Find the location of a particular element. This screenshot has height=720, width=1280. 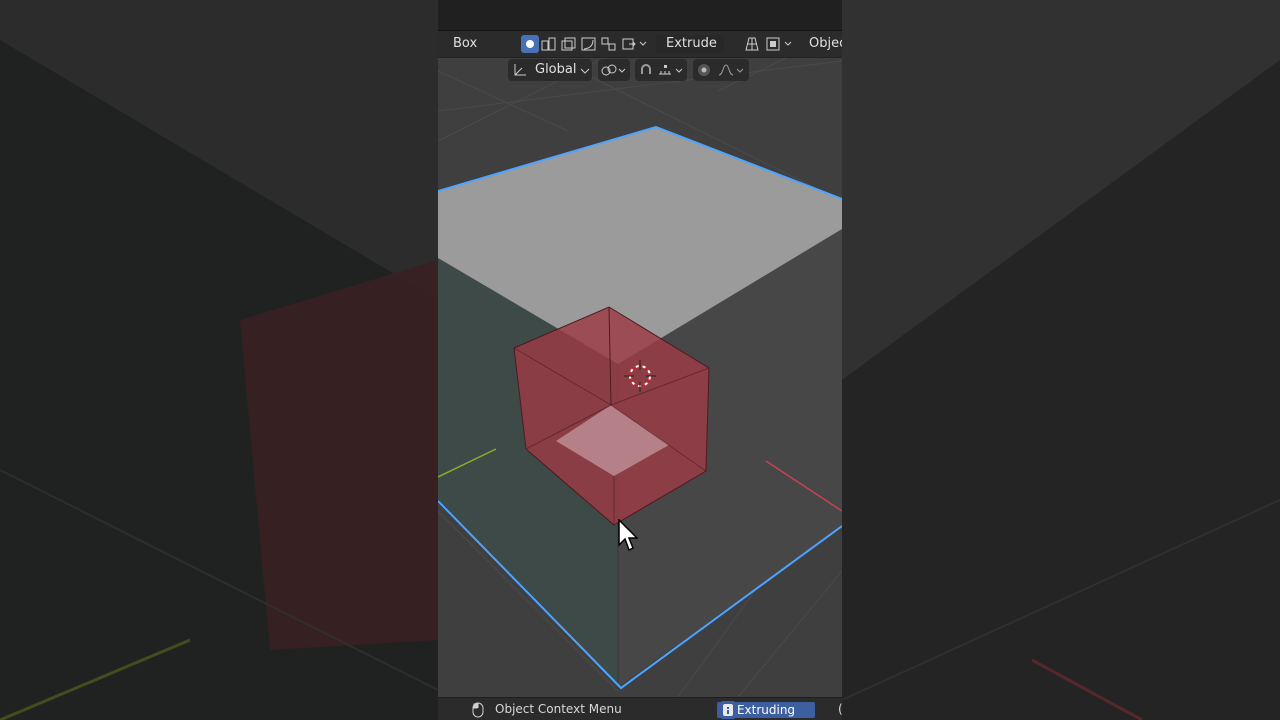

status-overflow: ( is located at coordinates (840, 709).